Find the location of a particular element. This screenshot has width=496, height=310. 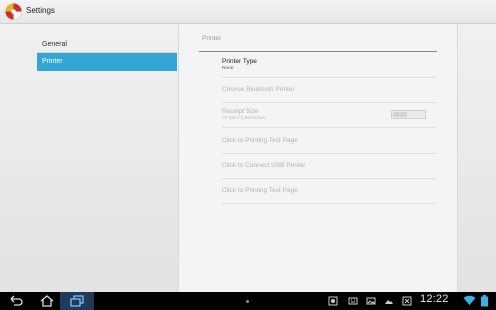

nav-item-printer: Printer is located at coordinates (107, 62).